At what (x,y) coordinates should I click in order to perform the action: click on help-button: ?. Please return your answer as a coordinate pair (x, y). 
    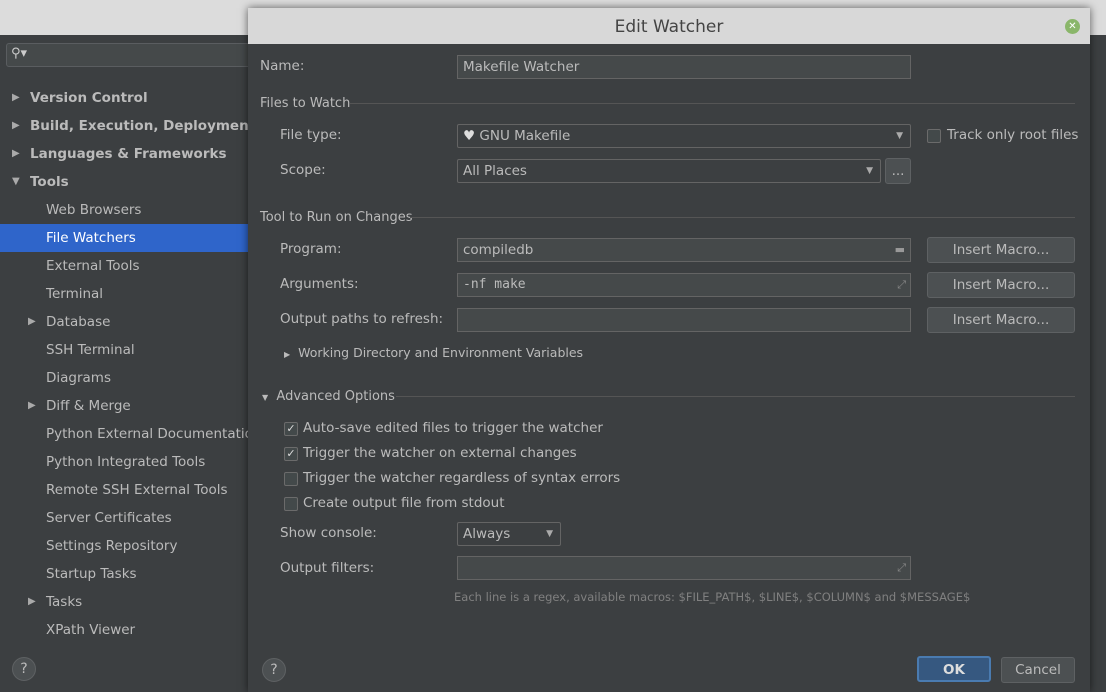
    Looking at the image, I should click on (24, 669).